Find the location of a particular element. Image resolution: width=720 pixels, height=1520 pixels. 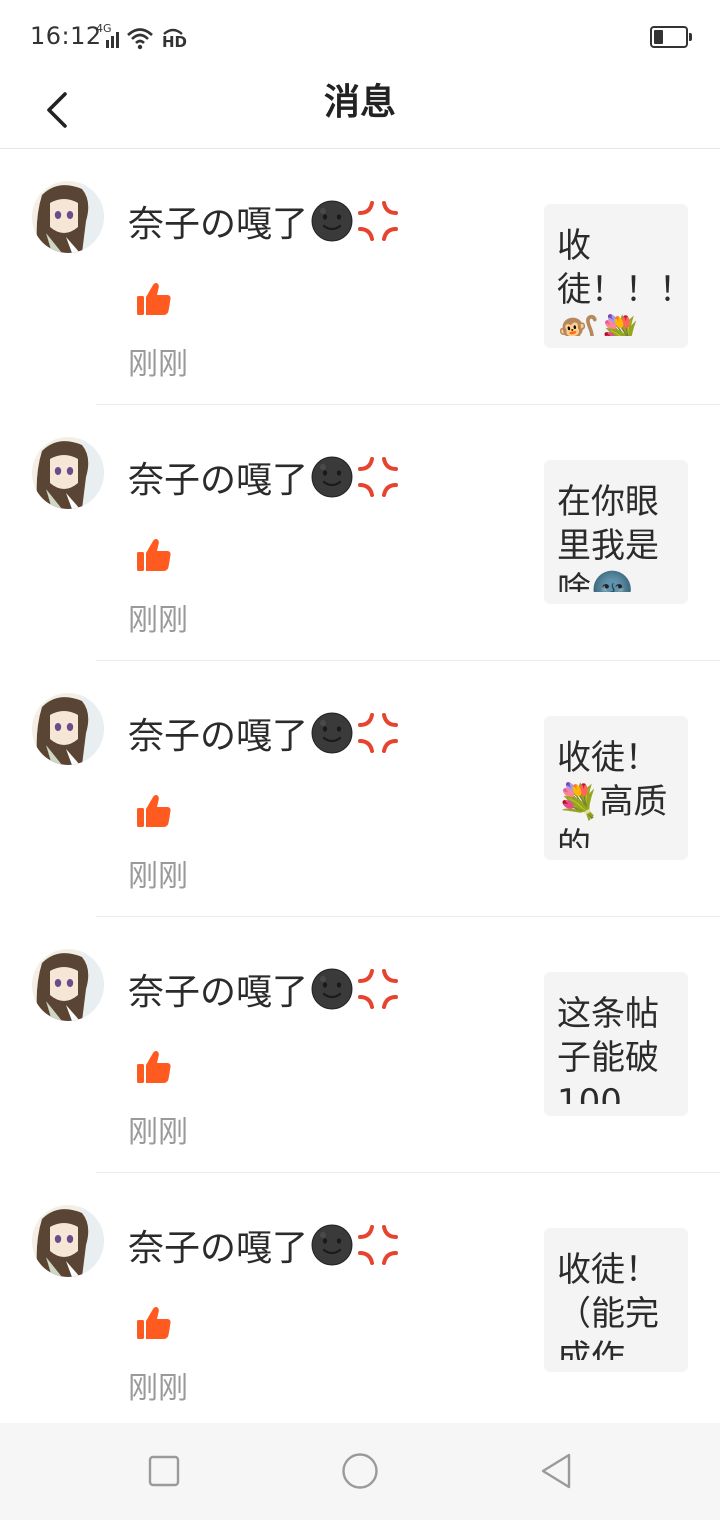

page-title: 消息 is located at coordinates (359, 102).